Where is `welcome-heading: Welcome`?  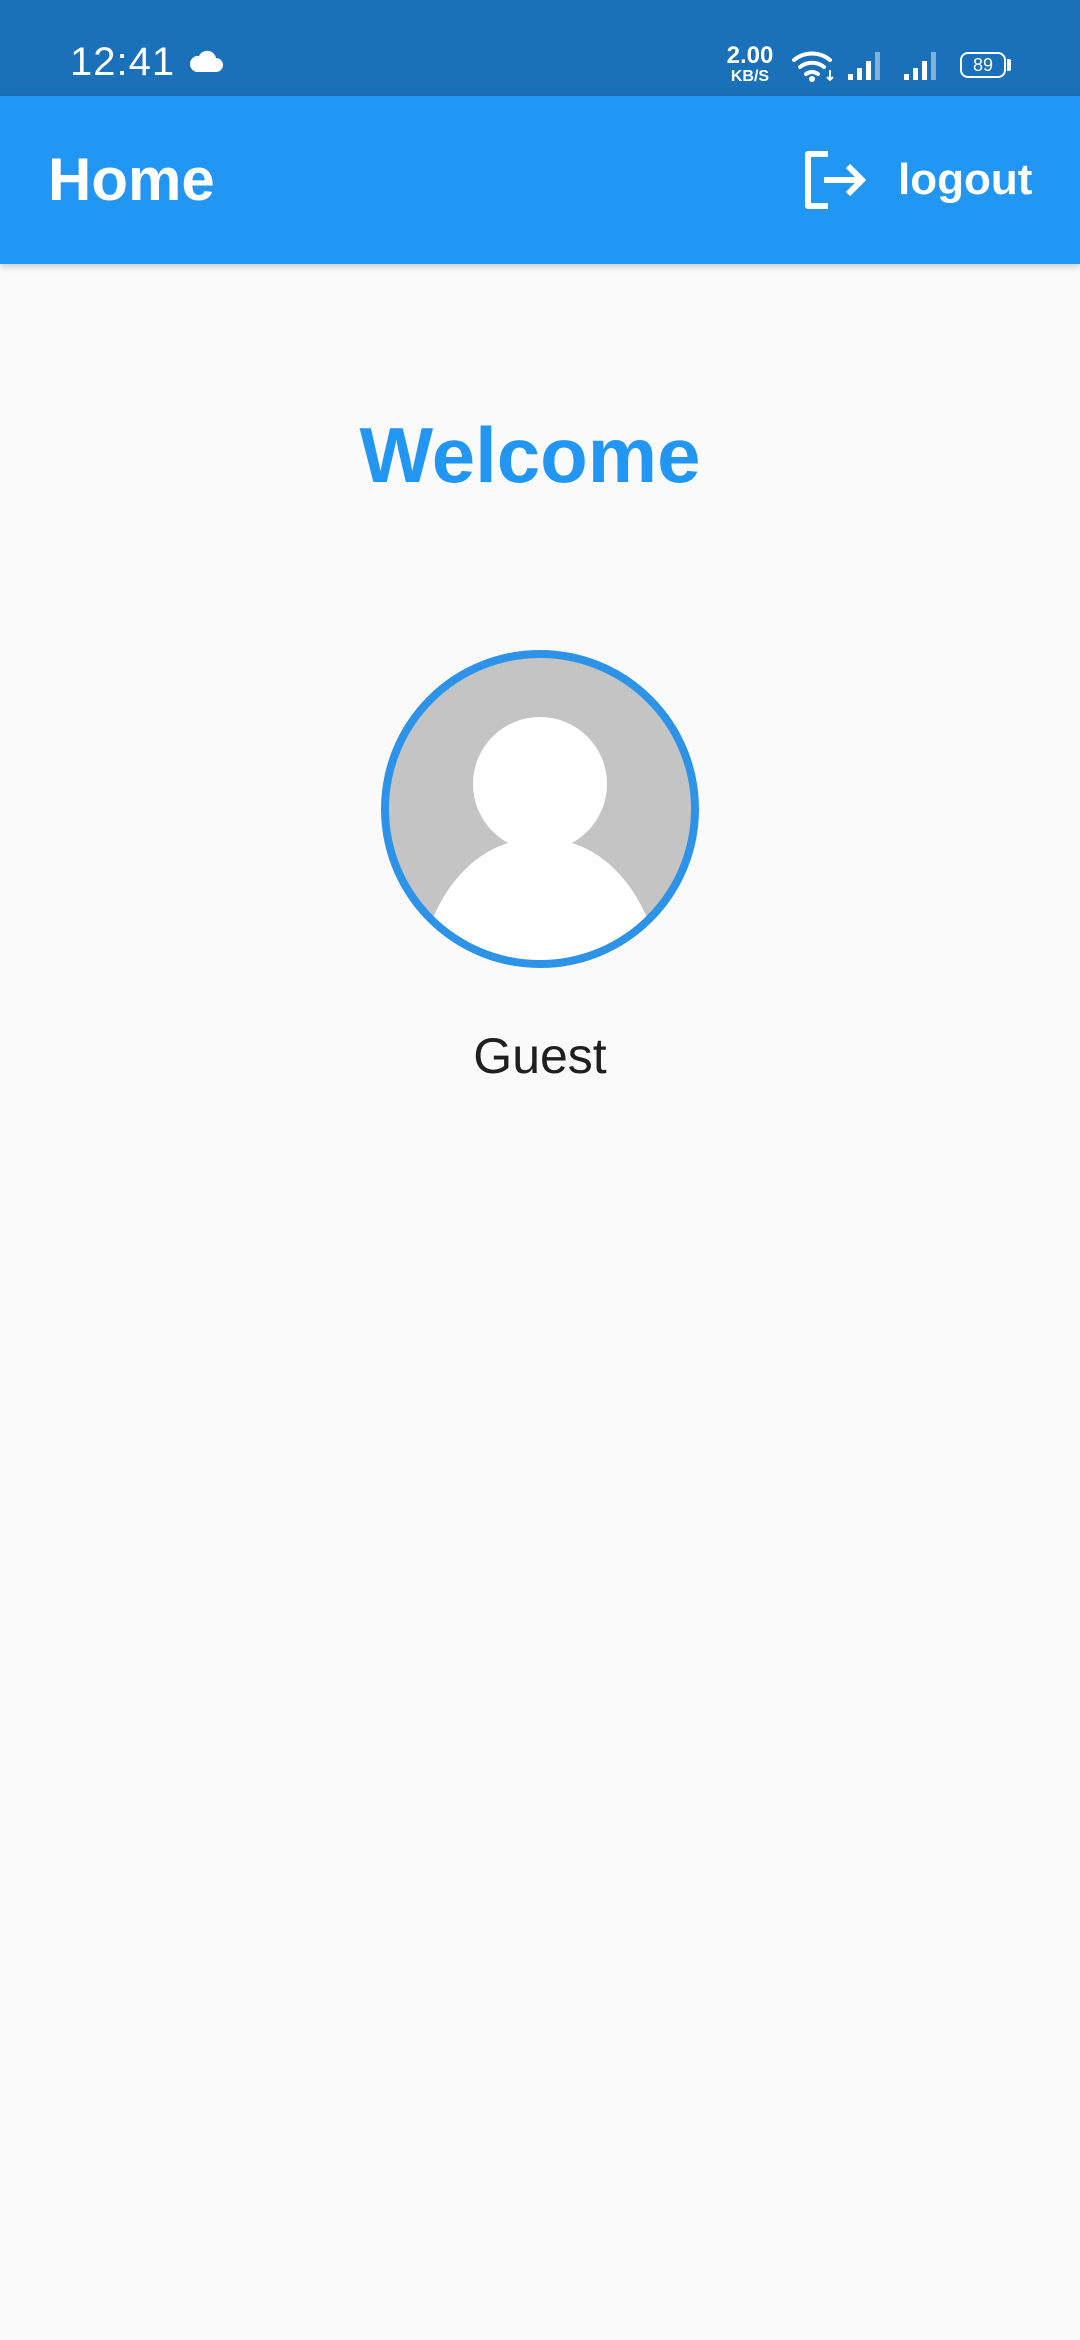
welcome-heading: Welcome is located at coordinates (530, 455).